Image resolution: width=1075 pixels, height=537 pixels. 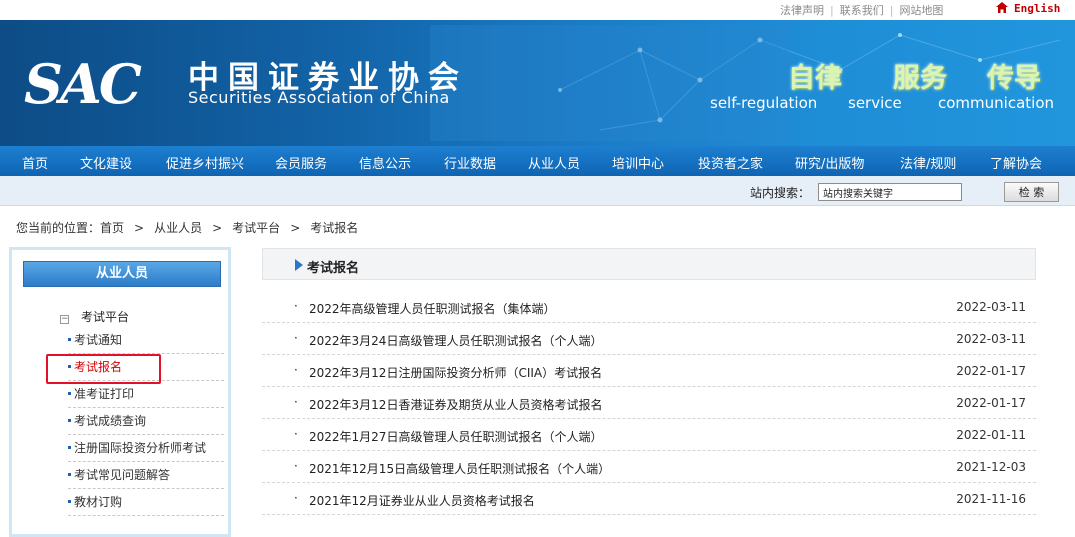 I want to click on contact-us-link: 联系我们, so click(x=862, y=10).